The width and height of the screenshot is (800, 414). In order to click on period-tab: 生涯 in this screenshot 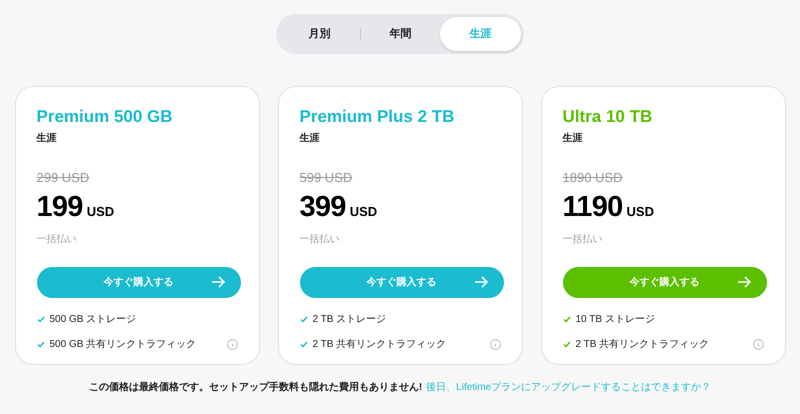, I will do `click(481, 34)`.